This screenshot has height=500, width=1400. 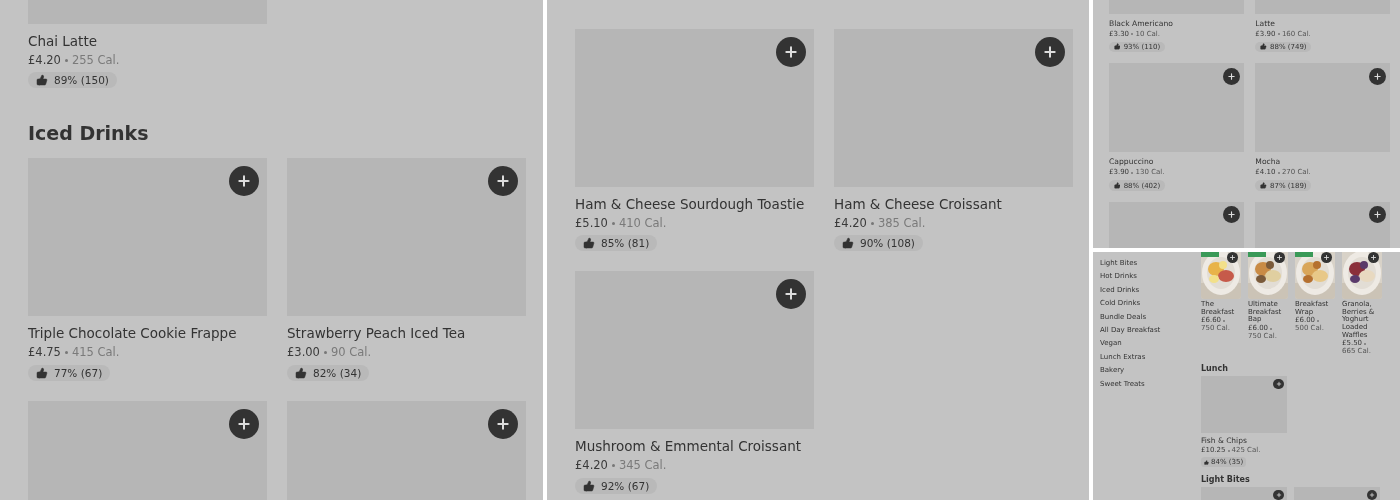 What do you see at coordinates (642, 465) in the screenshot?
I see `item-calories: 345 Cal.` at bounding box center [642, 465].